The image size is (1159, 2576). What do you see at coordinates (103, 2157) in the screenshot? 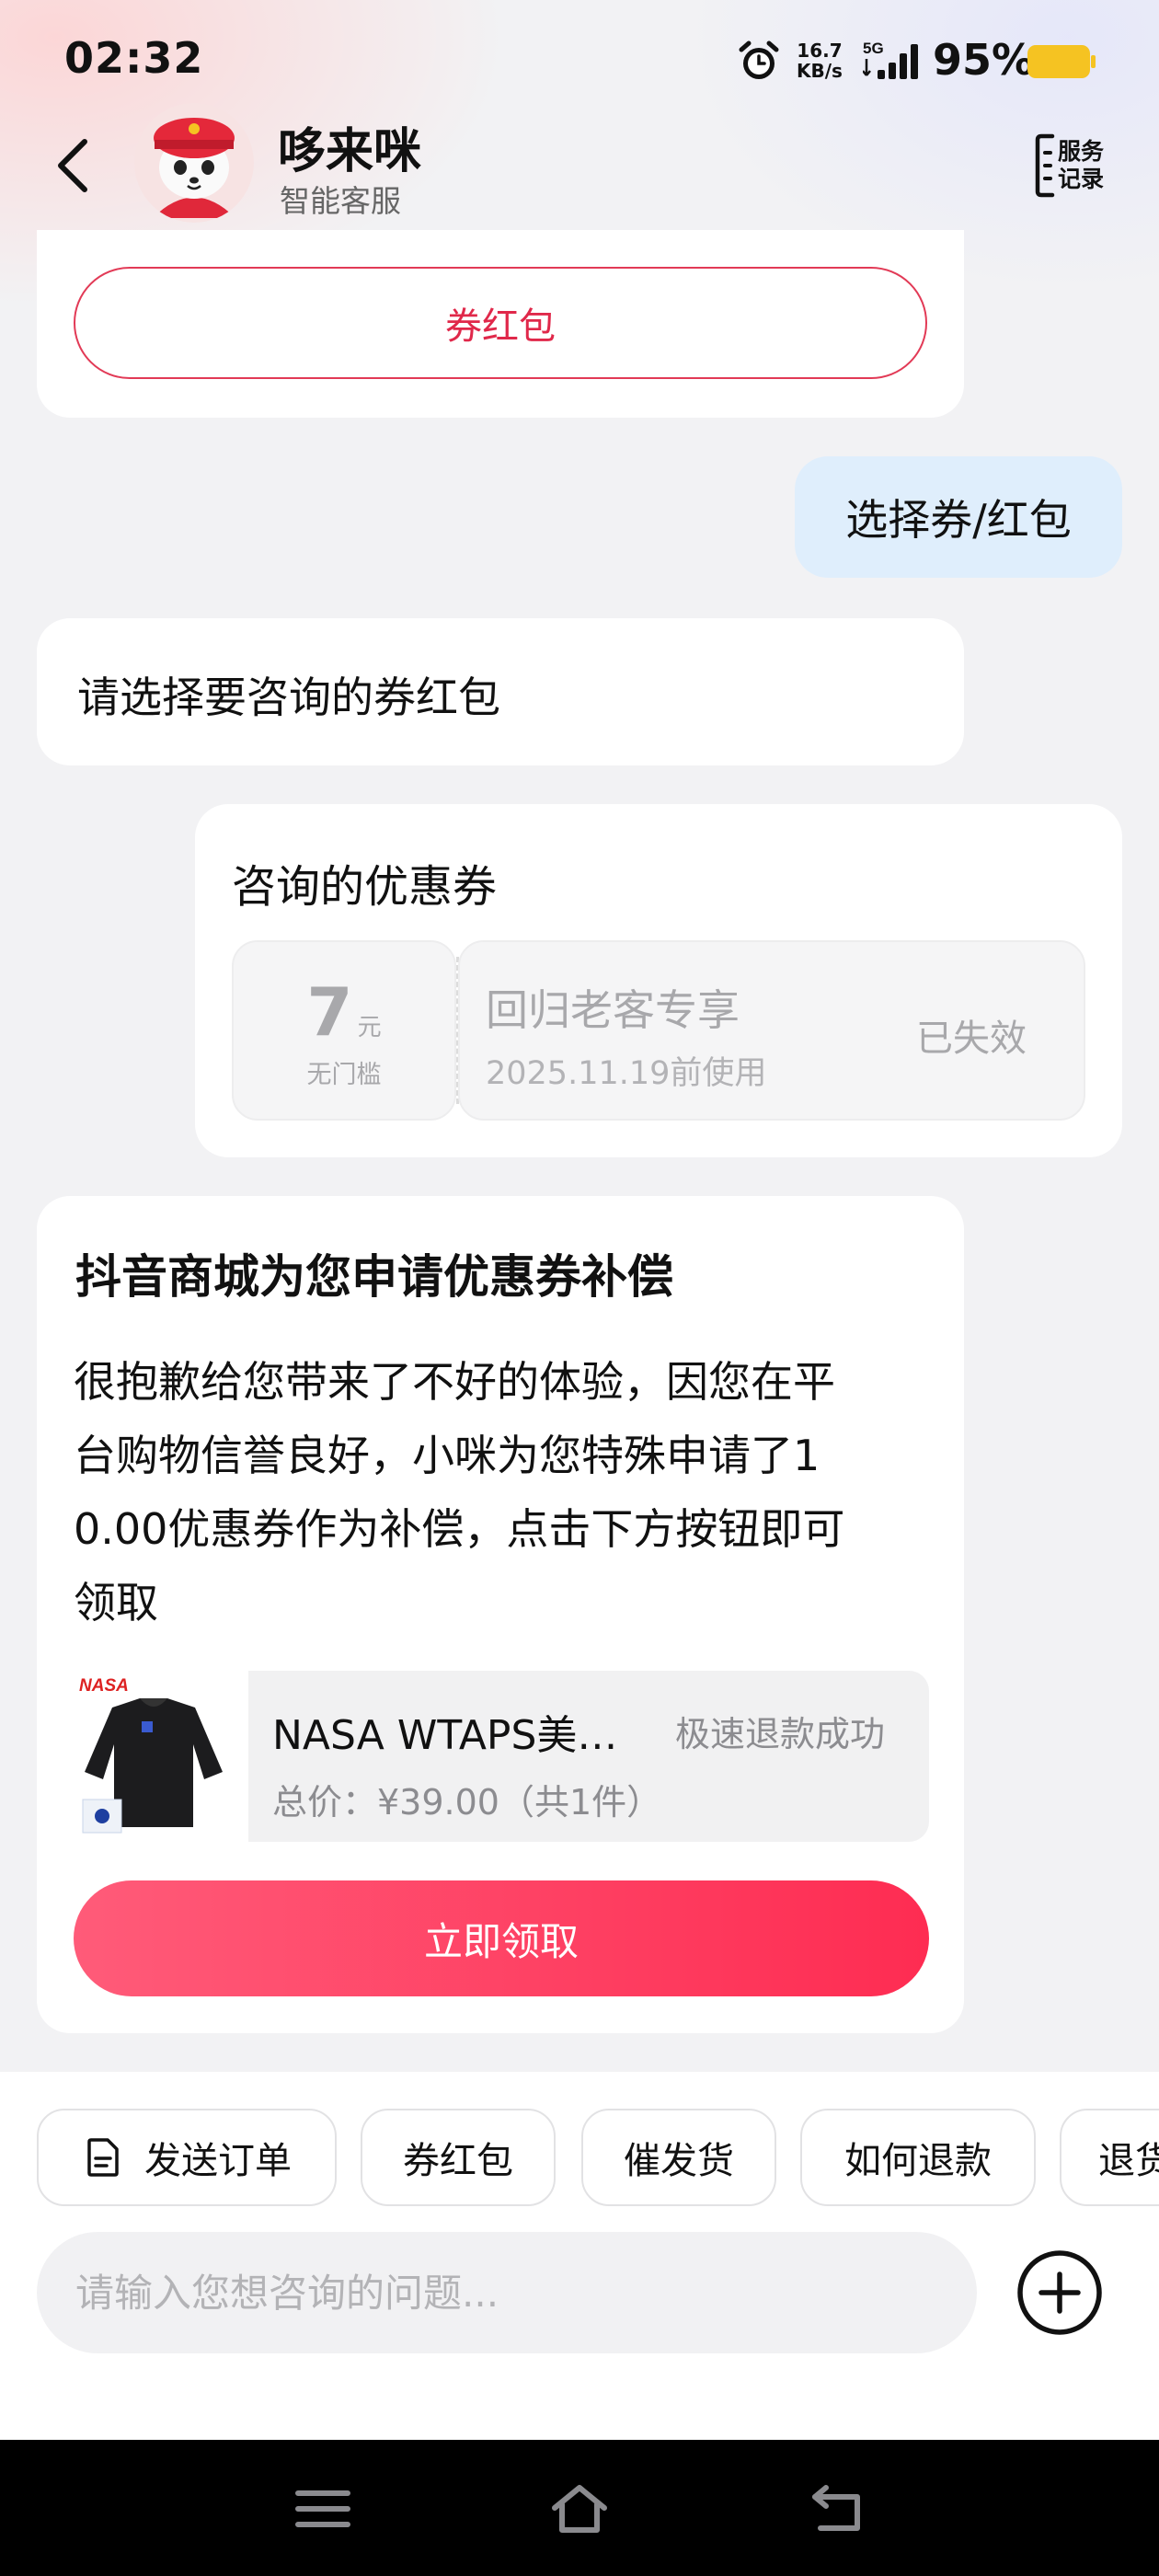
I see `document-icon` at bounding box center [103, 2157].